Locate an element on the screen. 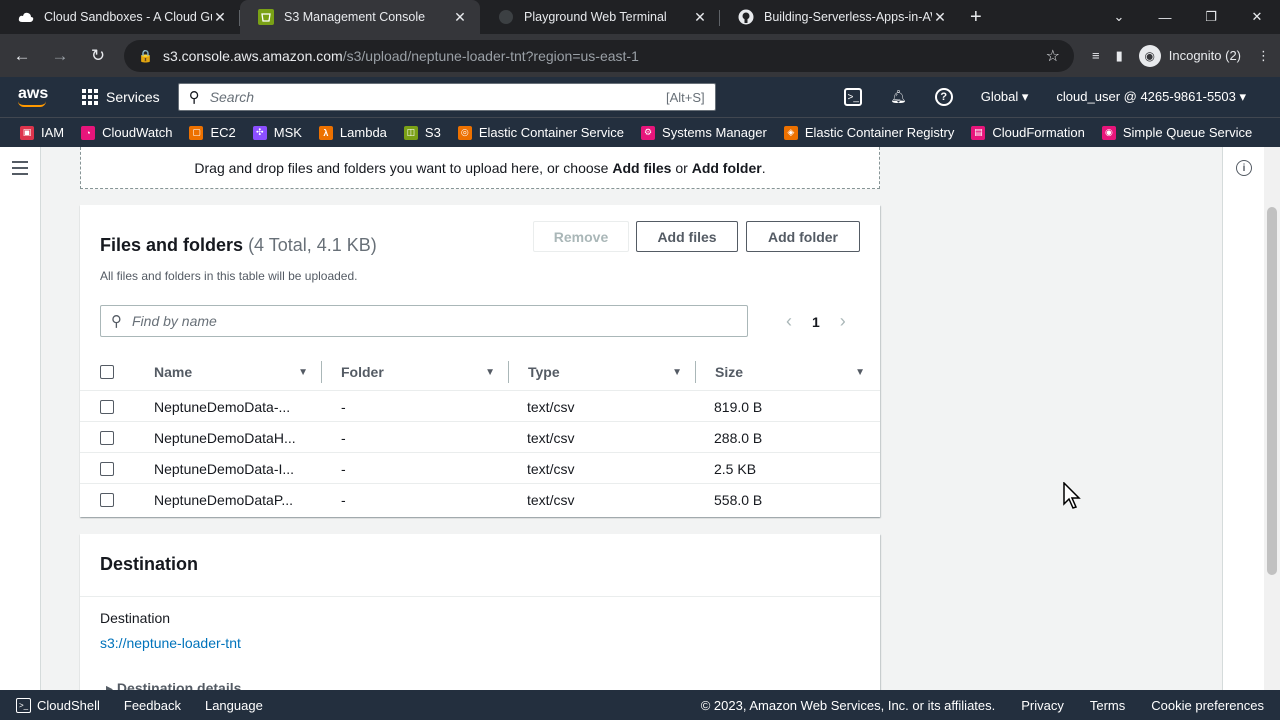  column-size: Size ▼ is located at coordinates (795, 372).